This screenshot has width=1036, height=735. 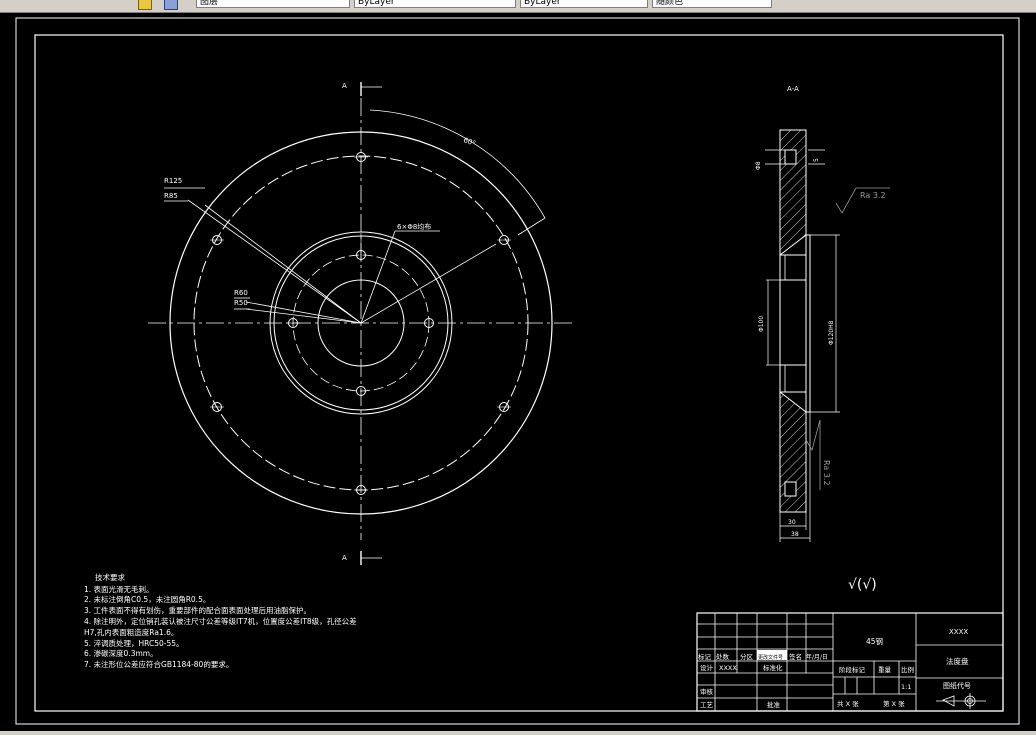 What do you see at coordinates (121, 653) in the screenshot?
I see `note-line: 6. 渗碳深度0.3mm。` at bounding box center [121, 653].